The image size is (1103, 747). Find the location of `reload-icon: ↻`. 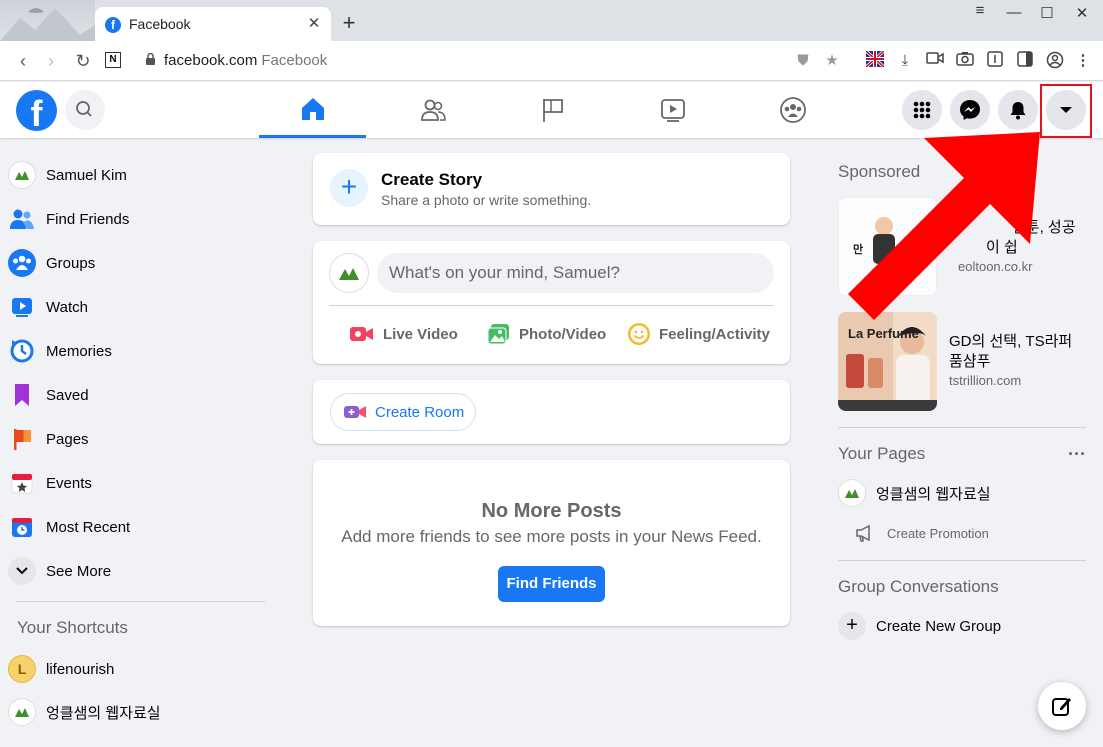

reload-icon: ↻ is located at coordinates (83, 61).